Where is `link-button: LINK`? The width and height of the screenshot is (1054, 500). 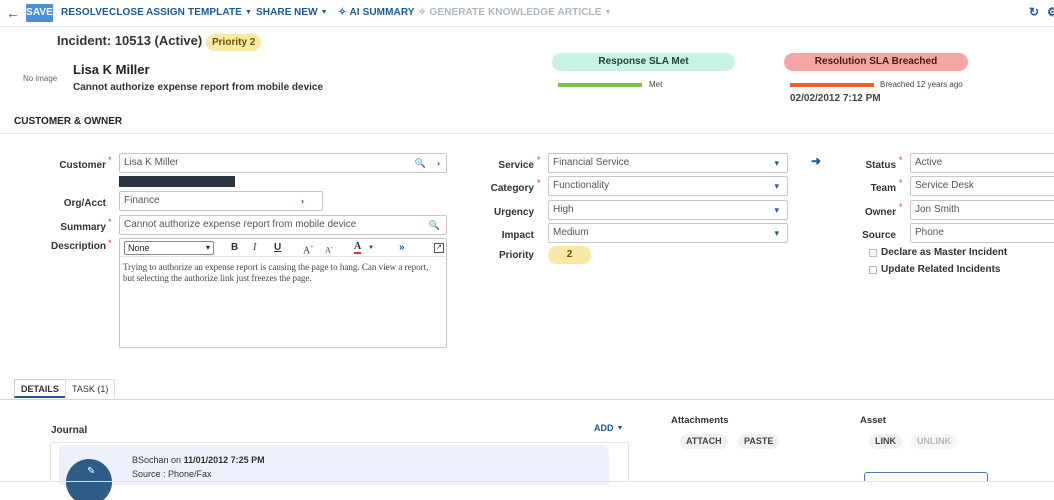
link-button: LINK is located at coordinates (885, 441).